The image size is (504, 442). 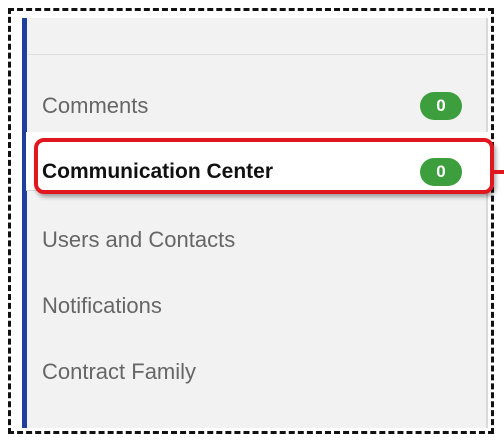 I want to click on sidebar-accent-bar, so click(x=24, y=223).